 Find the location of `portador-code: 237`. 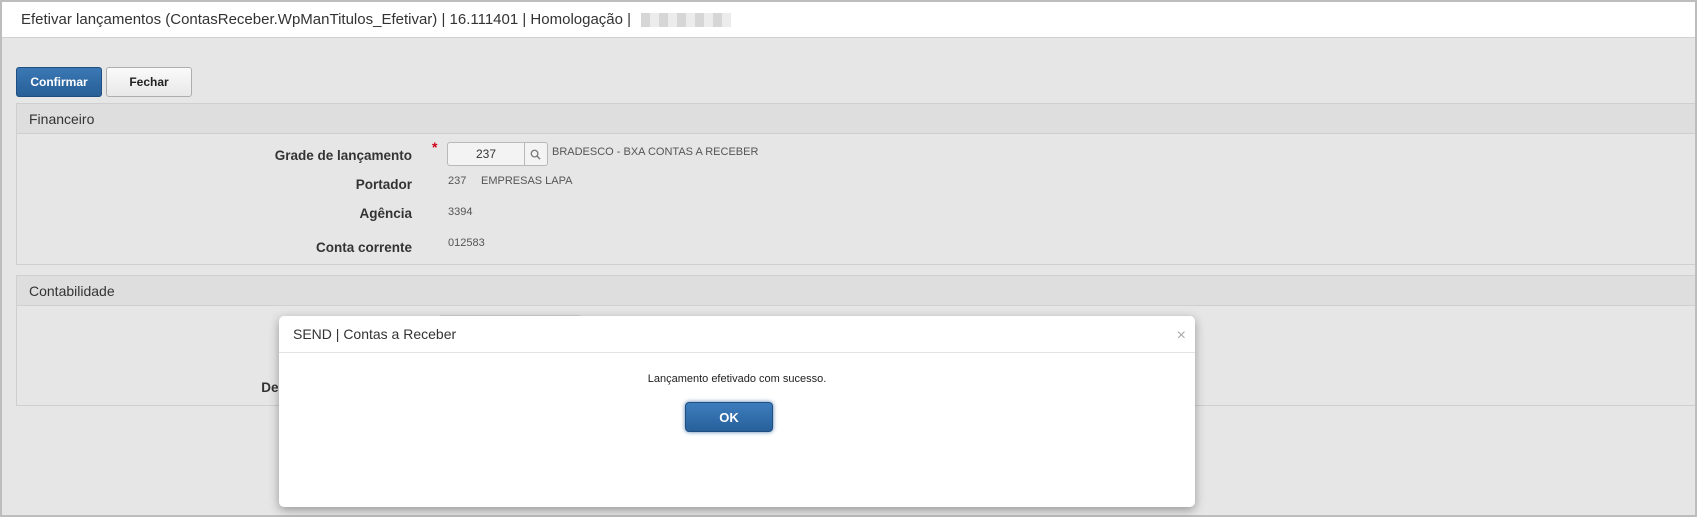

portador-code: 237 is located at coordinates (457, 181).